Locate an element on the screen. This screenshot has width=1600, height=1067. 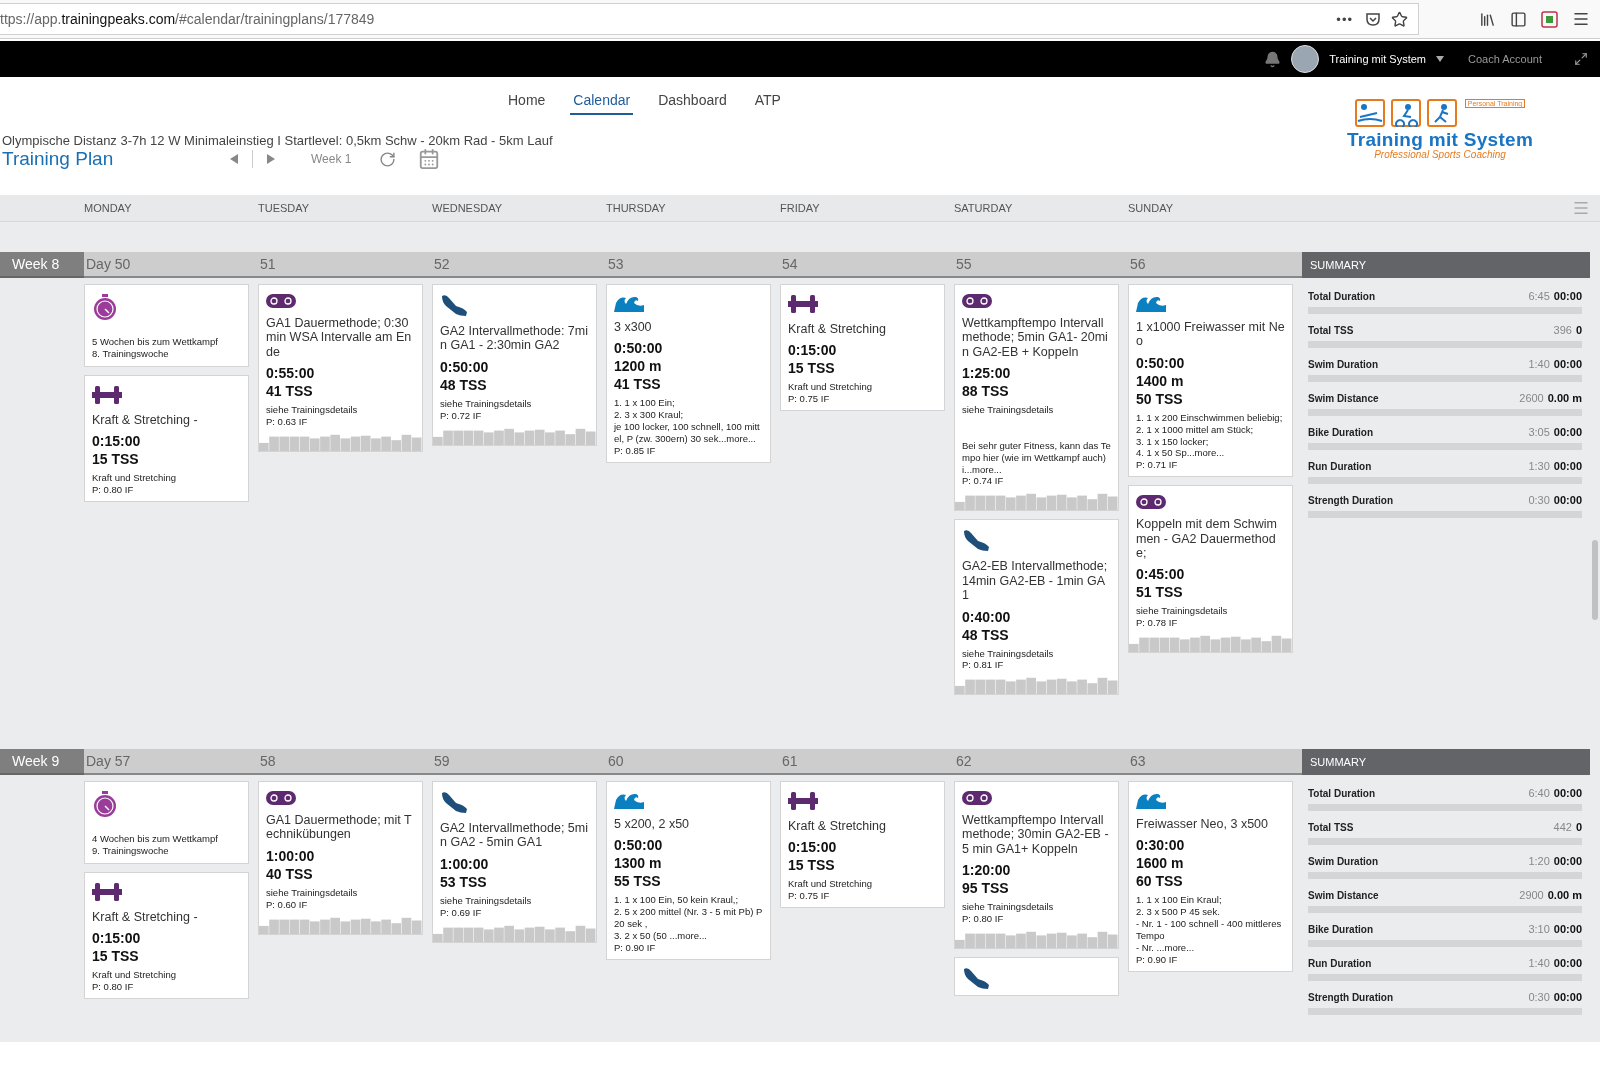
workout-tss: 55 TSS is located at coordinates (638, 881).